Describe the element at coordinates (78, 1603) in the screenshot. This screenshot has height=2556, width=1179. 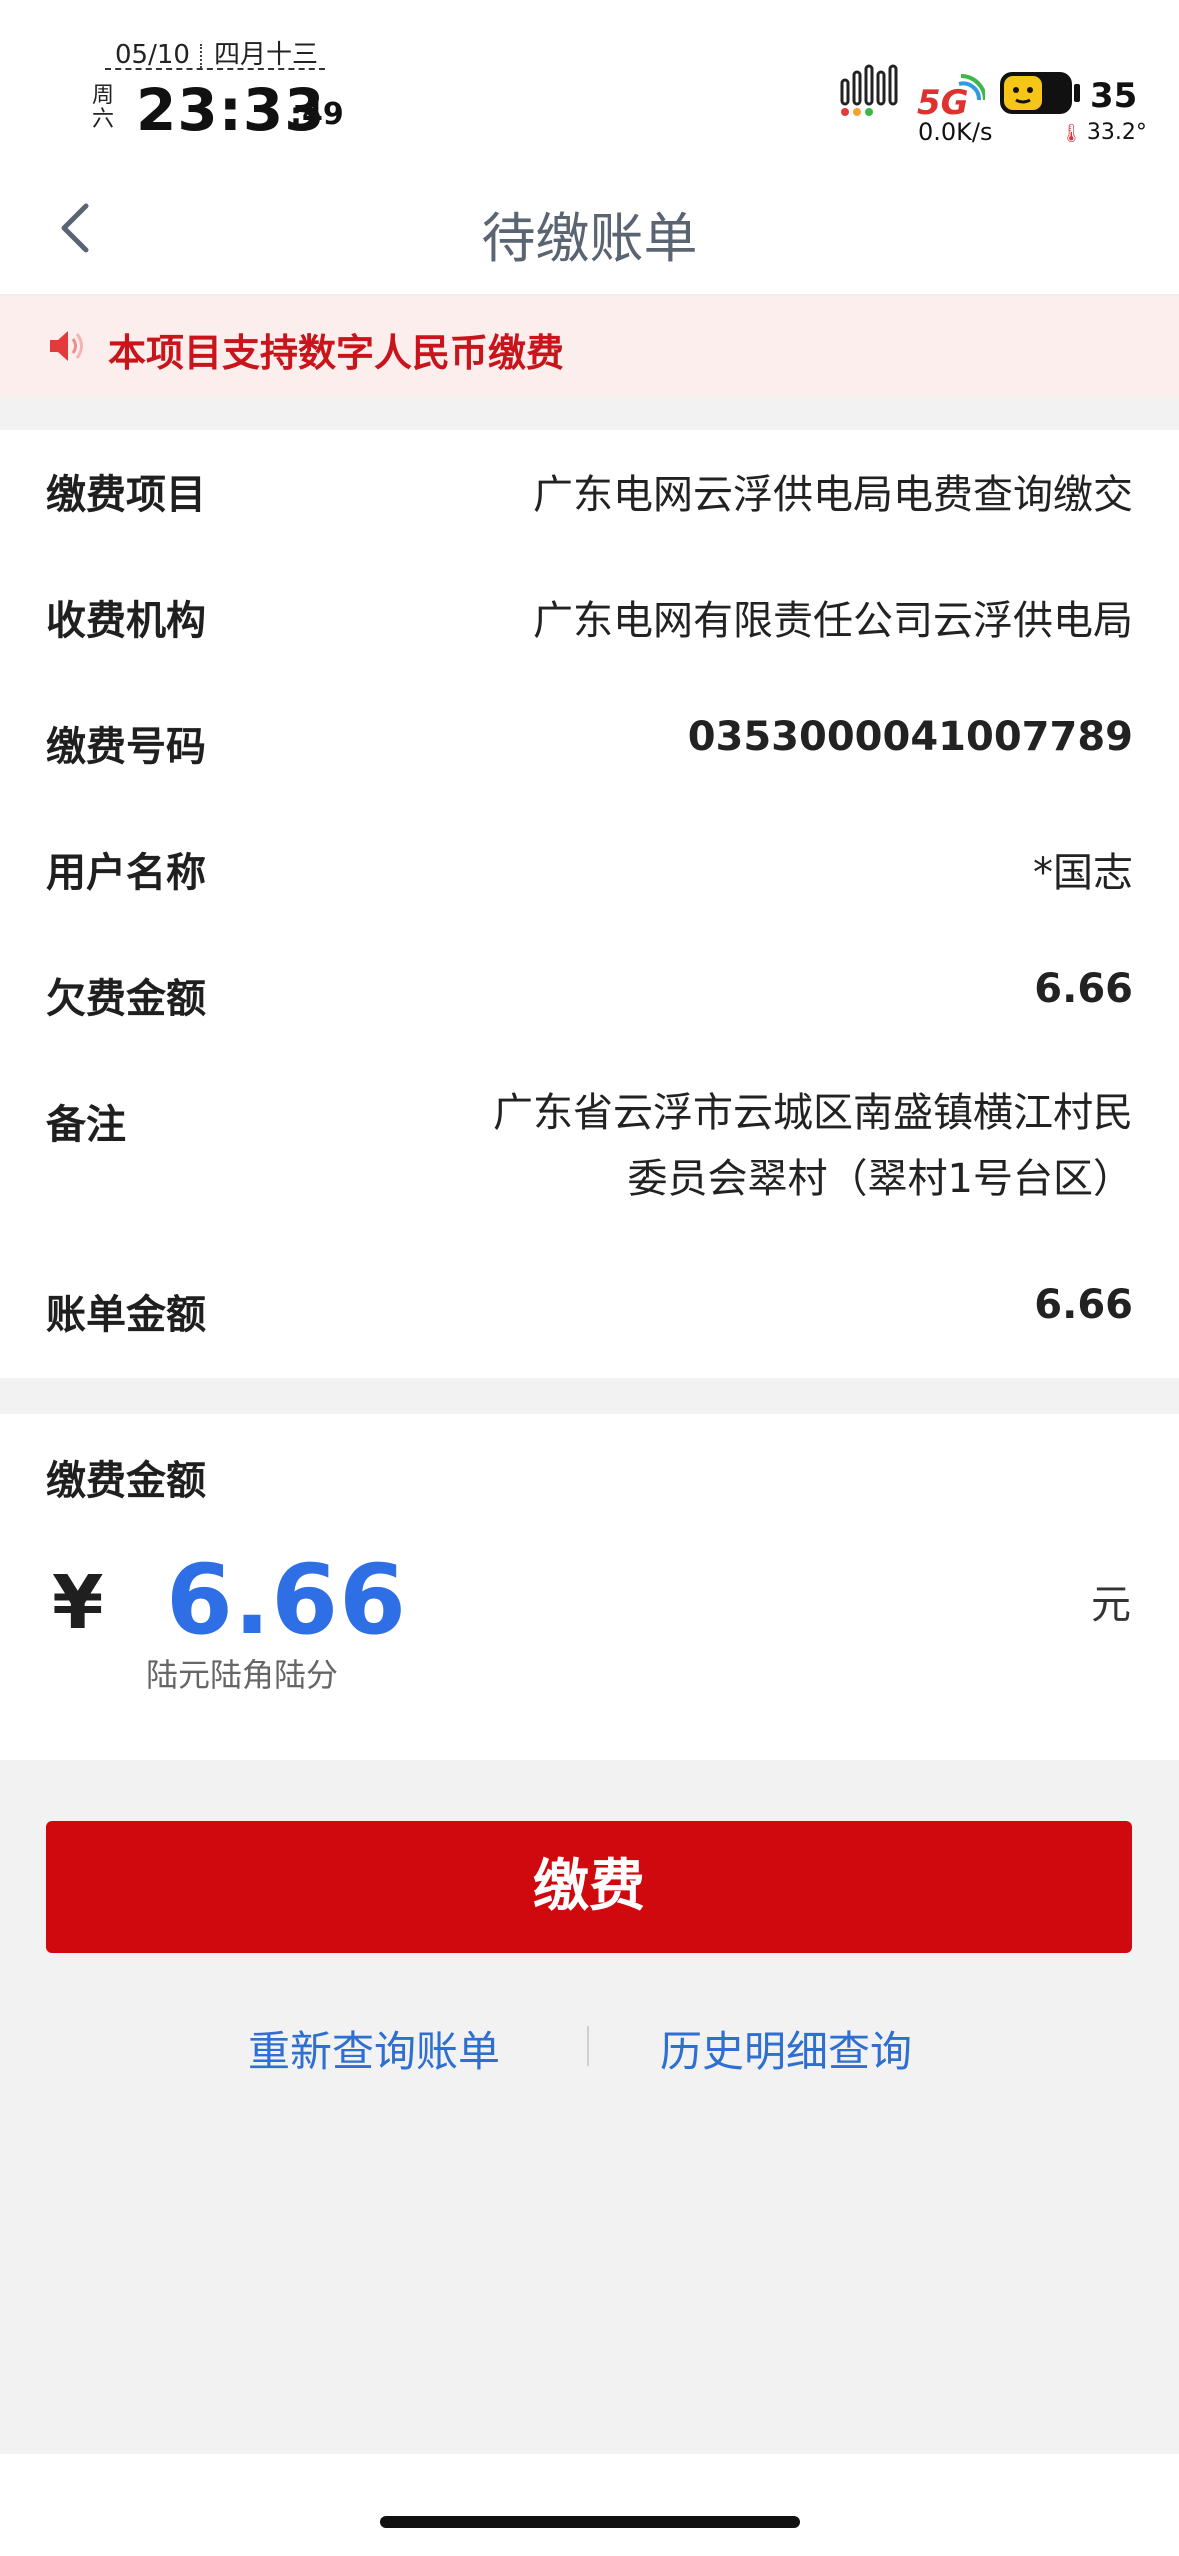
I see `currency-symbol: ¥` at that location.